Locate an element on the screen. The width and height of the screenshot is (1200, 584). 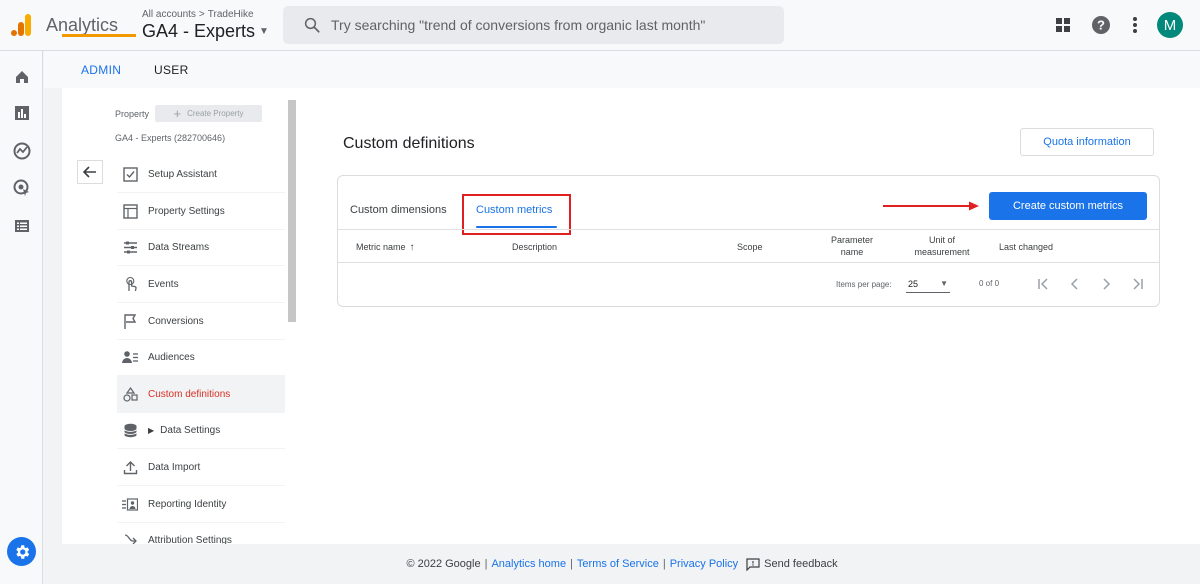
nav-item-label: Attribution Settings is located at coordinates (190, 539).